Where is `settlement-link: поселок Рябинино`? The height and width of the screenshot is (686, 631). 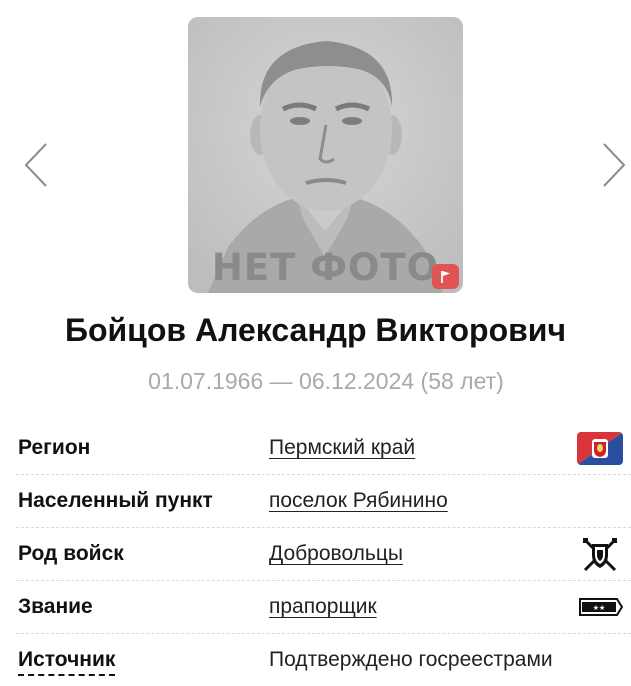 settlement-link: поселок Рябинино is located at coordinates (358, 501).